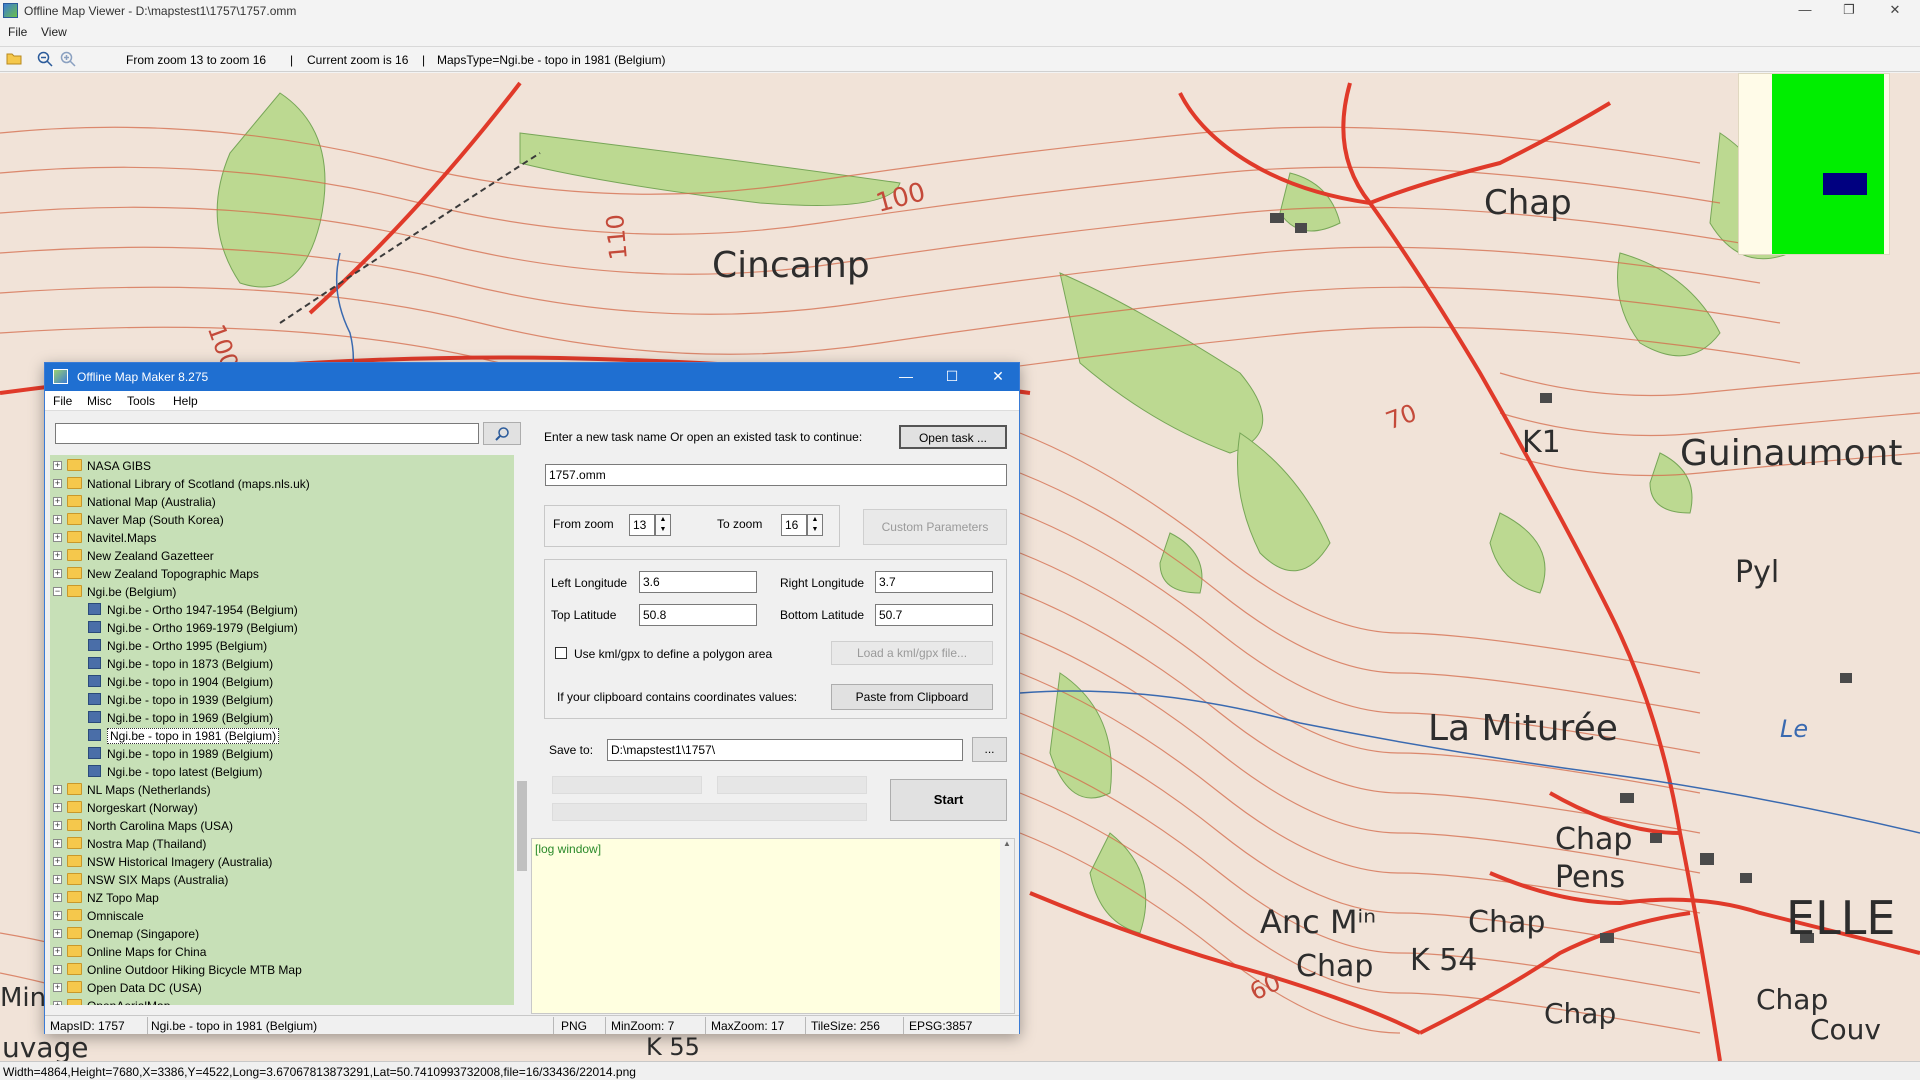 Image resolution: width=1920 pixels, height=1080 pixels. I want to click on tree-item-label: NSW Historical Imagery (Australia), so click(180, 862).